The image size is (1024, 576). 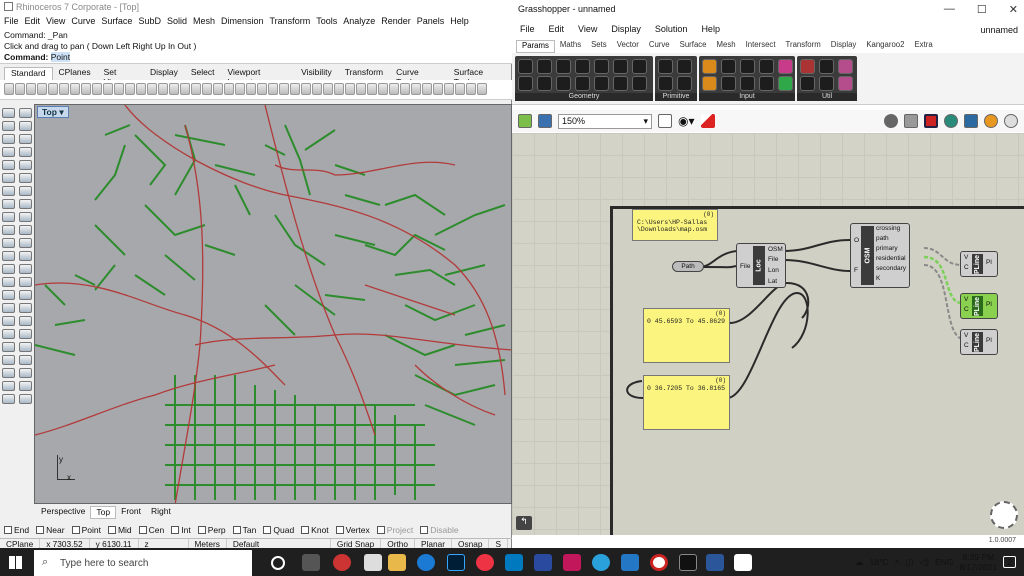 I want to click on menu-file: File, so click(x=11, y=22).